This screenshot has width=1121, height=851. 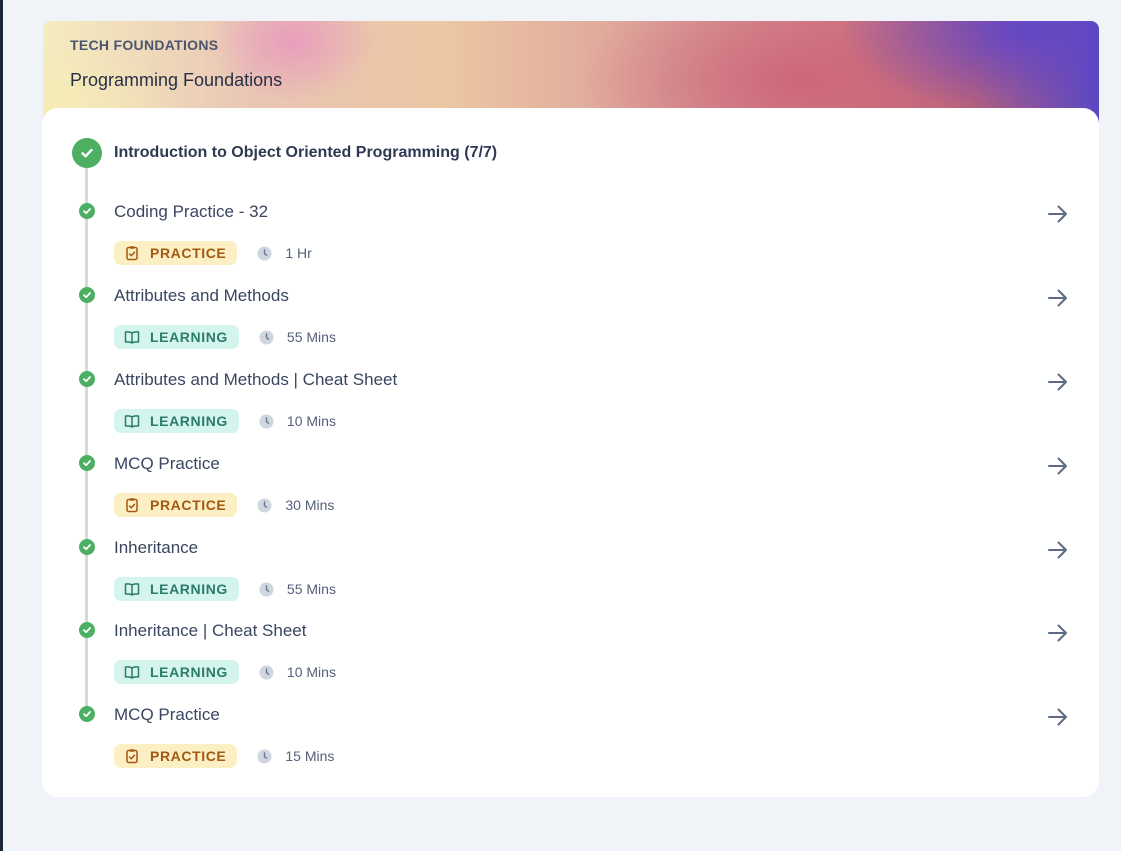 I want to click on course-title: Programming Foundations, so click(x=176, y=80).